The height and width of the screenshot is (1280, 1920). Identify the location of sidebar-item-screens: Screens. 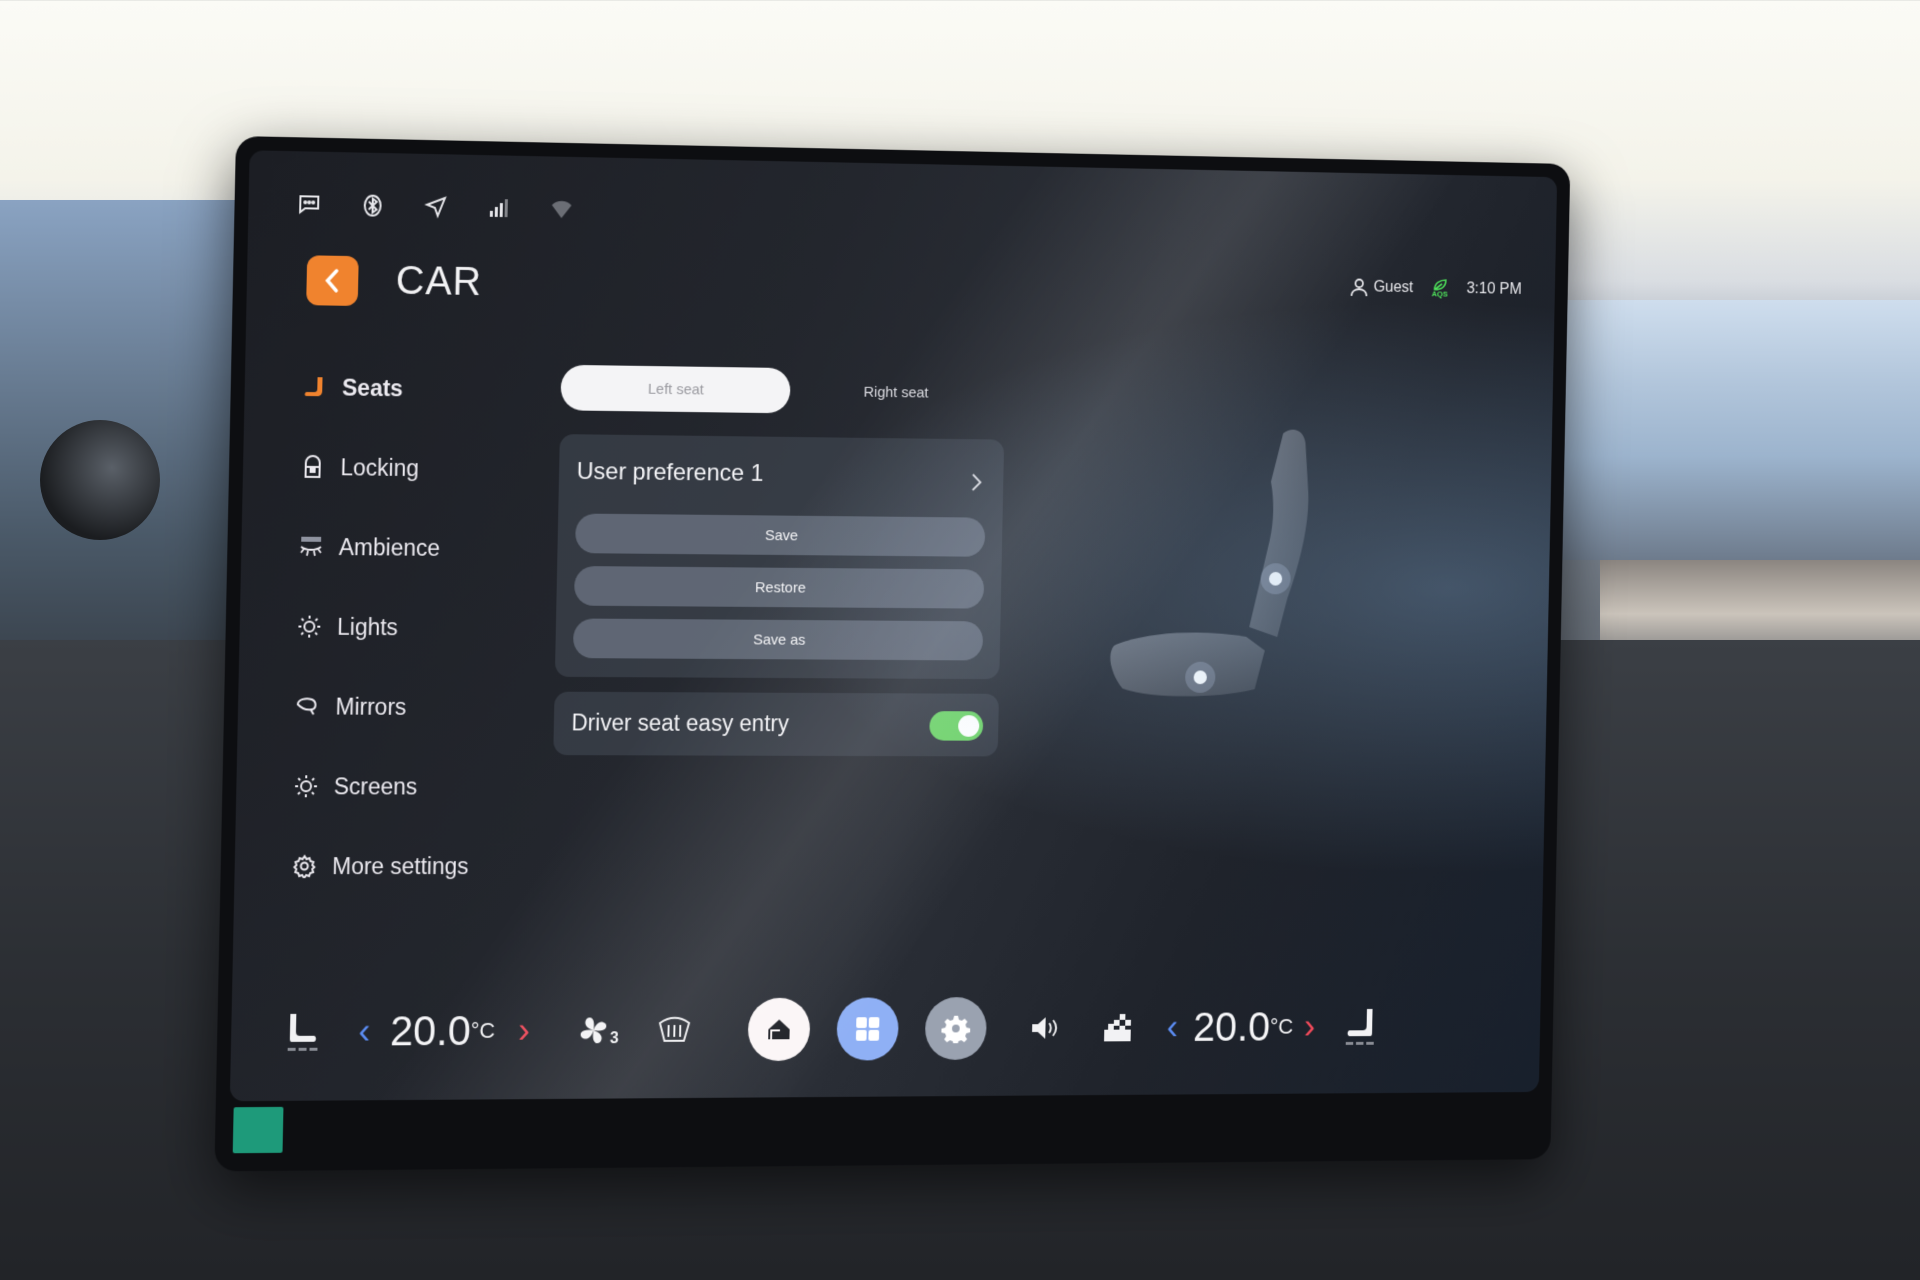
(405, 786).